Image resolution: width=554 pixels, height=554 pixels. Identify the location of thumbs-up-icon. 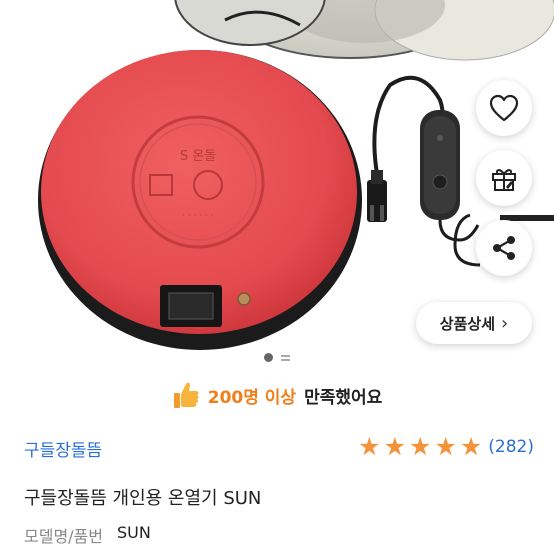
(186, 395).